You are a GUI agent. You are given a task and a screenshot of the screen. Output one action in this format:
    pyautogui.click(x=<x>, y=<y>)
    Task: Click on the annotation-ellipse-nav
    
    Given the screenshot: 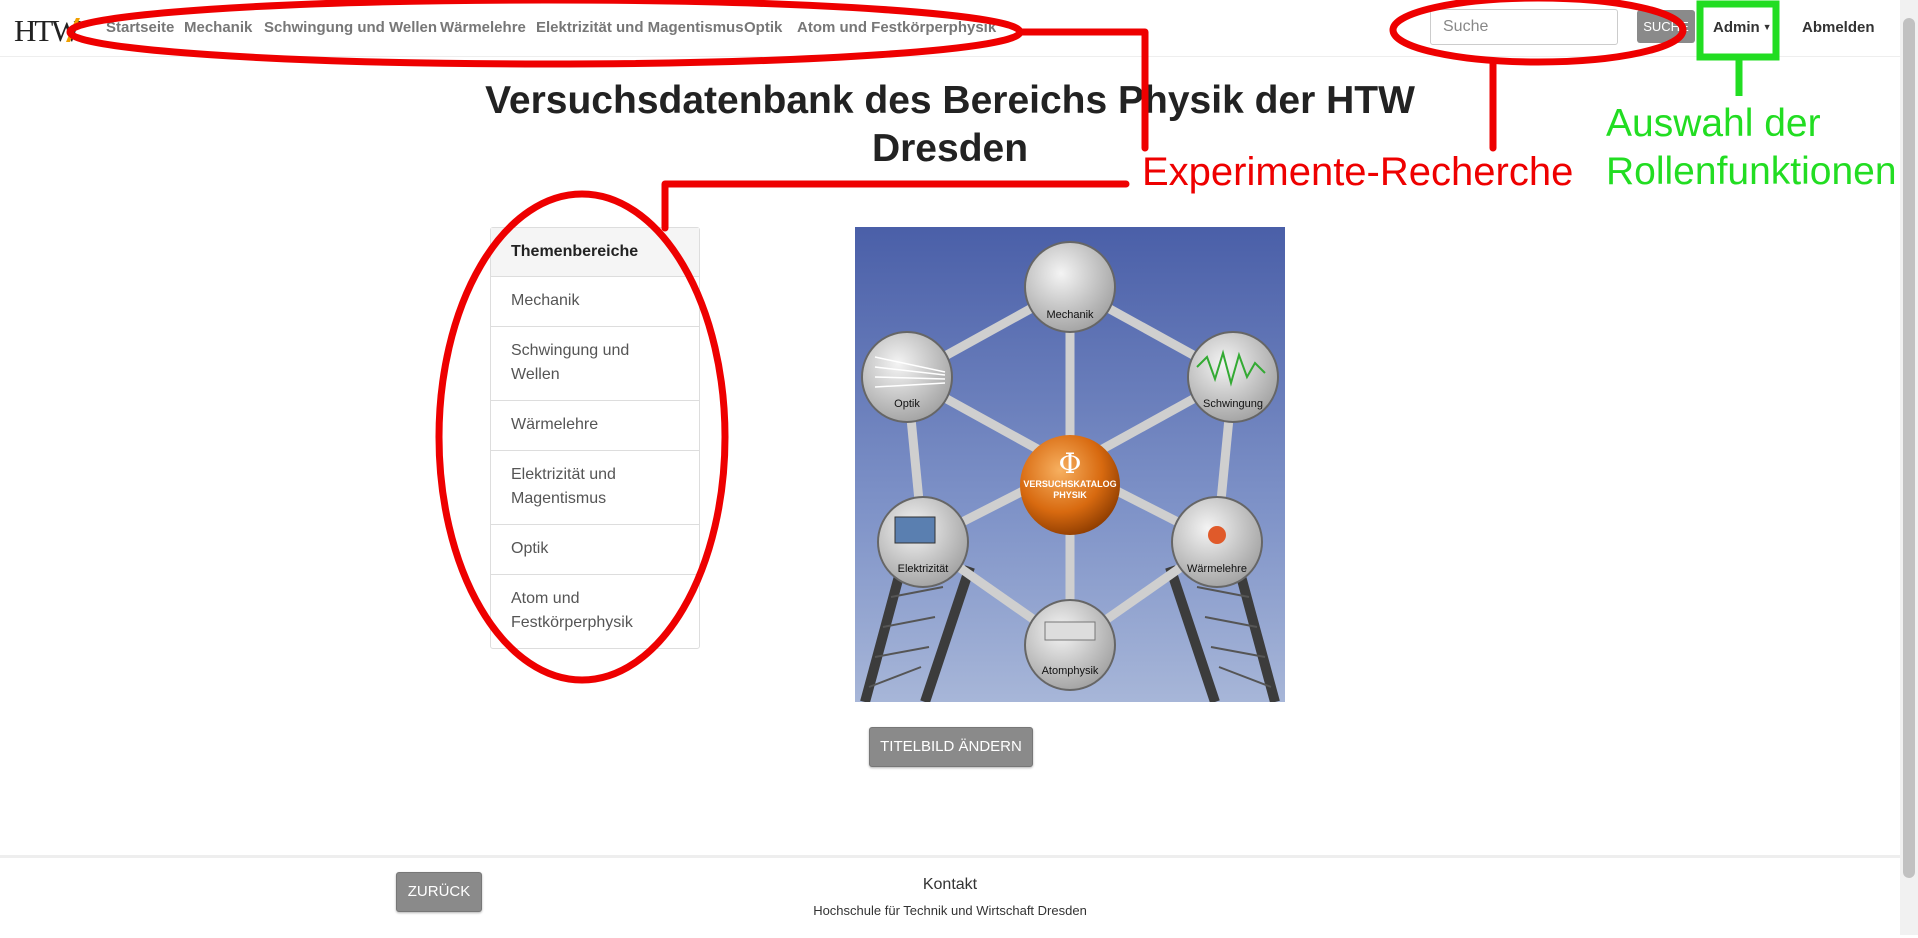 What is the action you would take?
    pyautogui.click(x=545, y=34)
    